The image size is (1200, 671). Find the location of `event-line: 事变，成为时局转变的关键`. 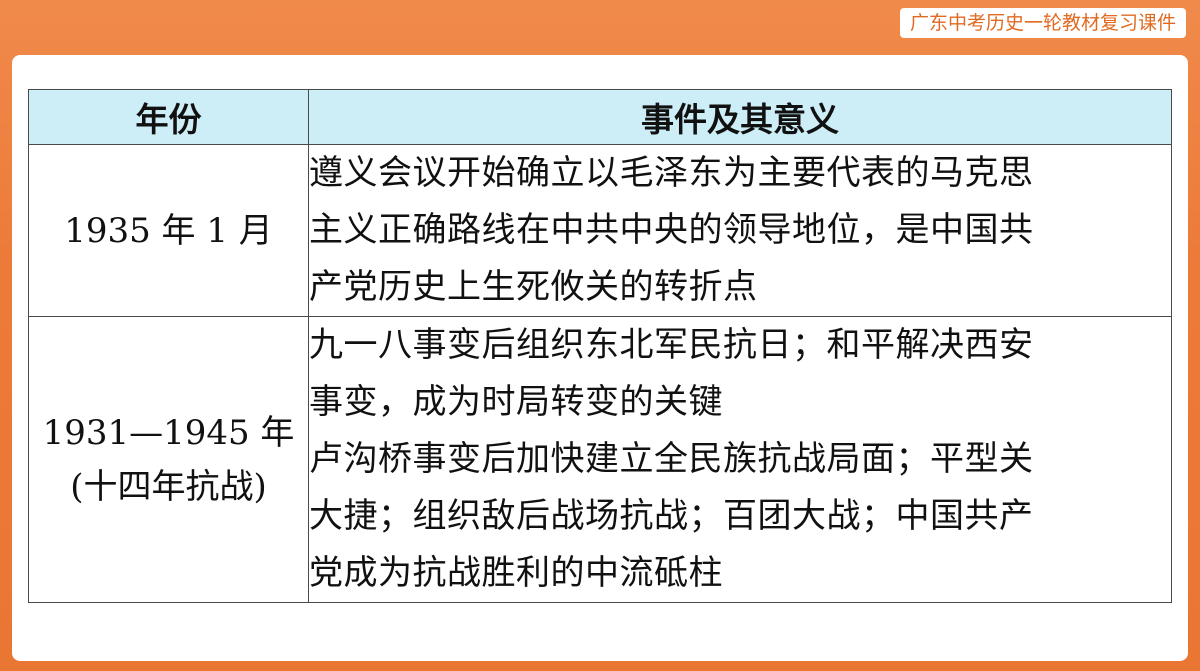

event-line: 事变，成为时局转变的关键 is located at coordinates (516, 402).